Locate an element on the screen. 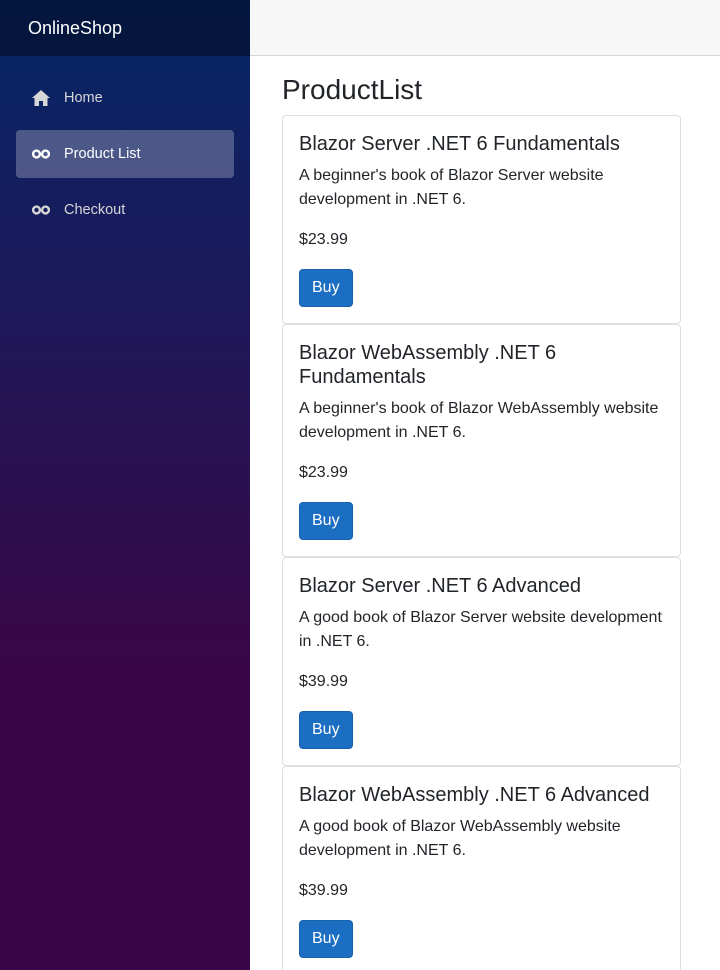 The height and width of the screenshot is (970, 720). sidebar-item-product-list: Product List is located at coordinates (125, 154).